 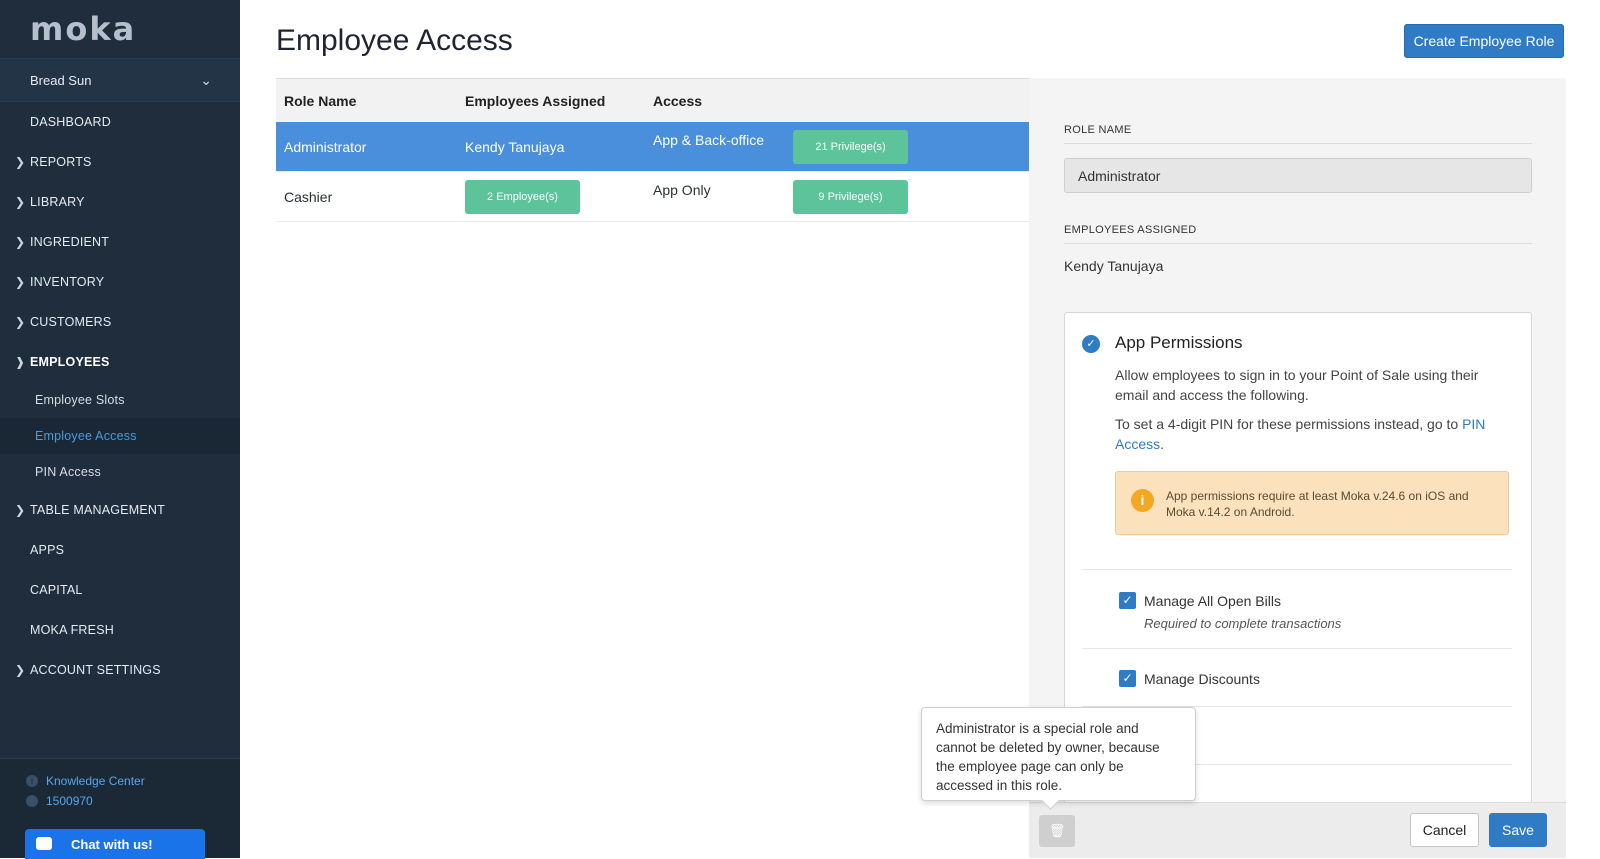 I want to click on role-name-label: ROLE NAME, so click(x=1098, y=130).